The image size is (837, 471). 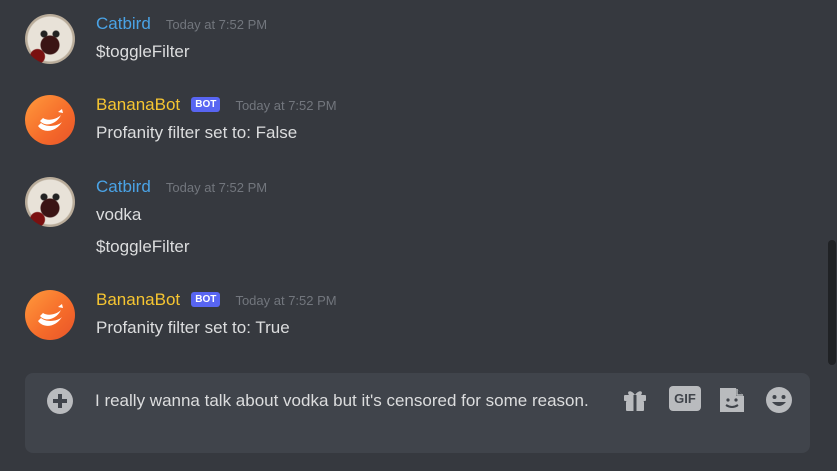 What do you see at coordinates (119, 214) in the screenshot?
I see `message-text: vodka` at bounding box center [119, 214].